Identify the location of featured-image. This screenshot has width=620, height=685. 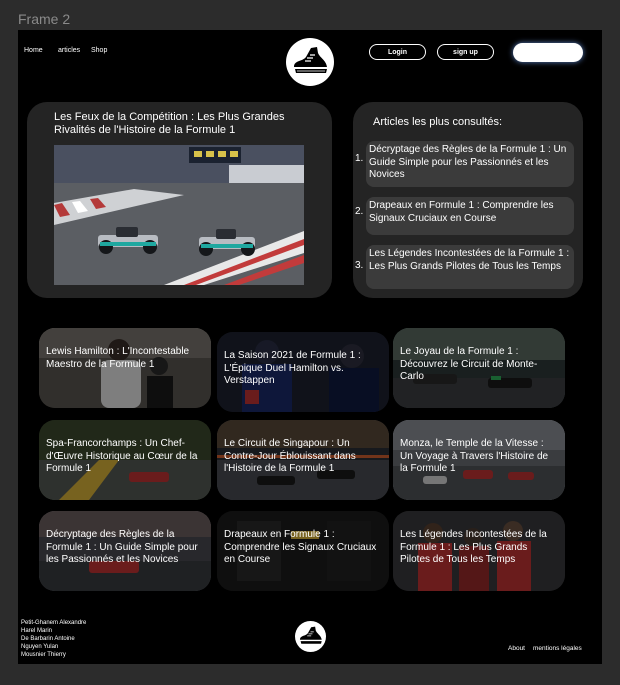
(179, 215).